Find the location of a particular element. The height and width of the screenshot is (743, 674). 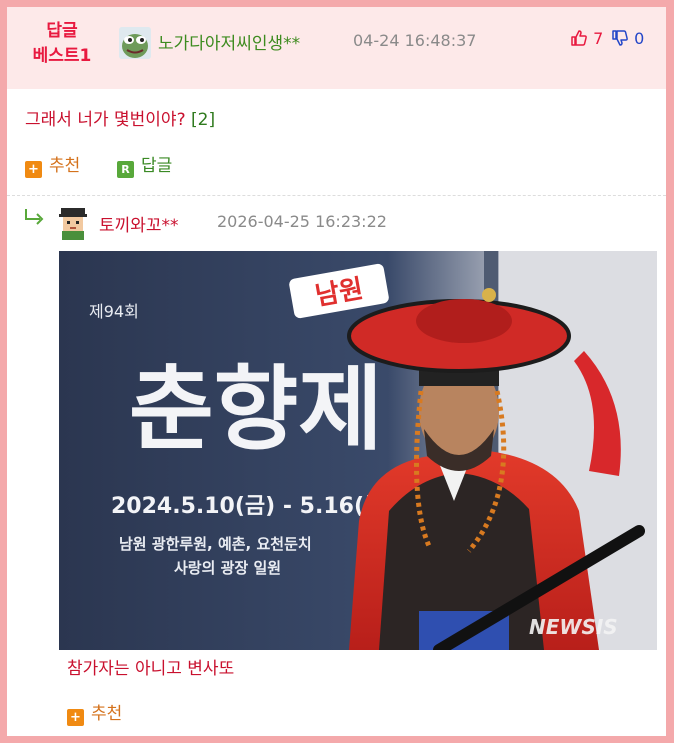

comment-body: 그래서 너가 몇번이야? is located at coordinates (105, 120).